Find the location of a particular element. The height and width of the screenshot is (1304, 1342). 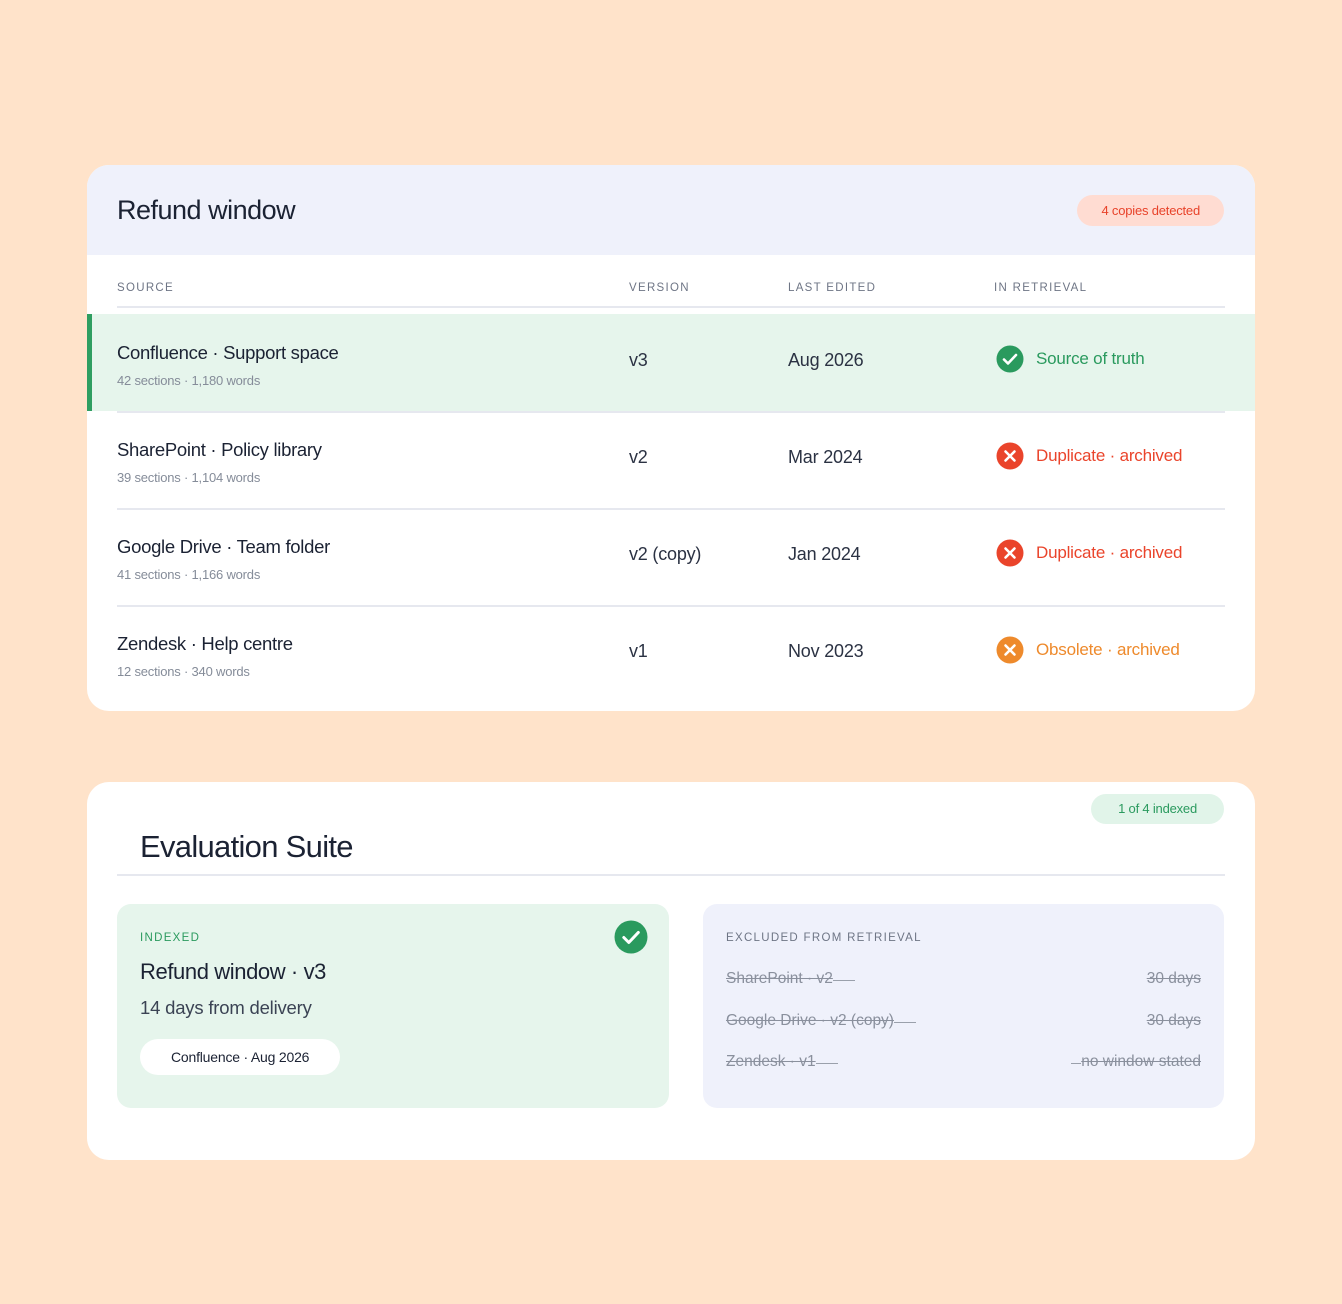

version-cell: v3 is located at coordinates (638, 360).